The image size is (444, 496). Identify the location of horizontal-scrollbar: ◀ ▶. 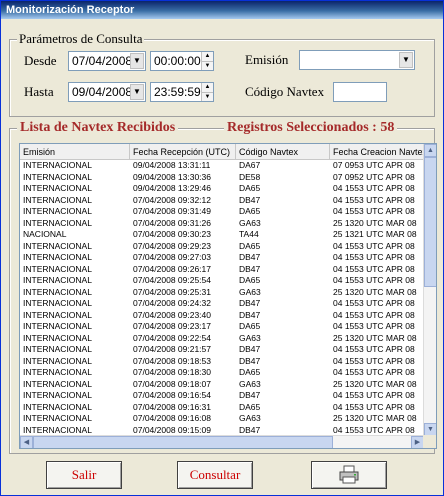
(222, 441).